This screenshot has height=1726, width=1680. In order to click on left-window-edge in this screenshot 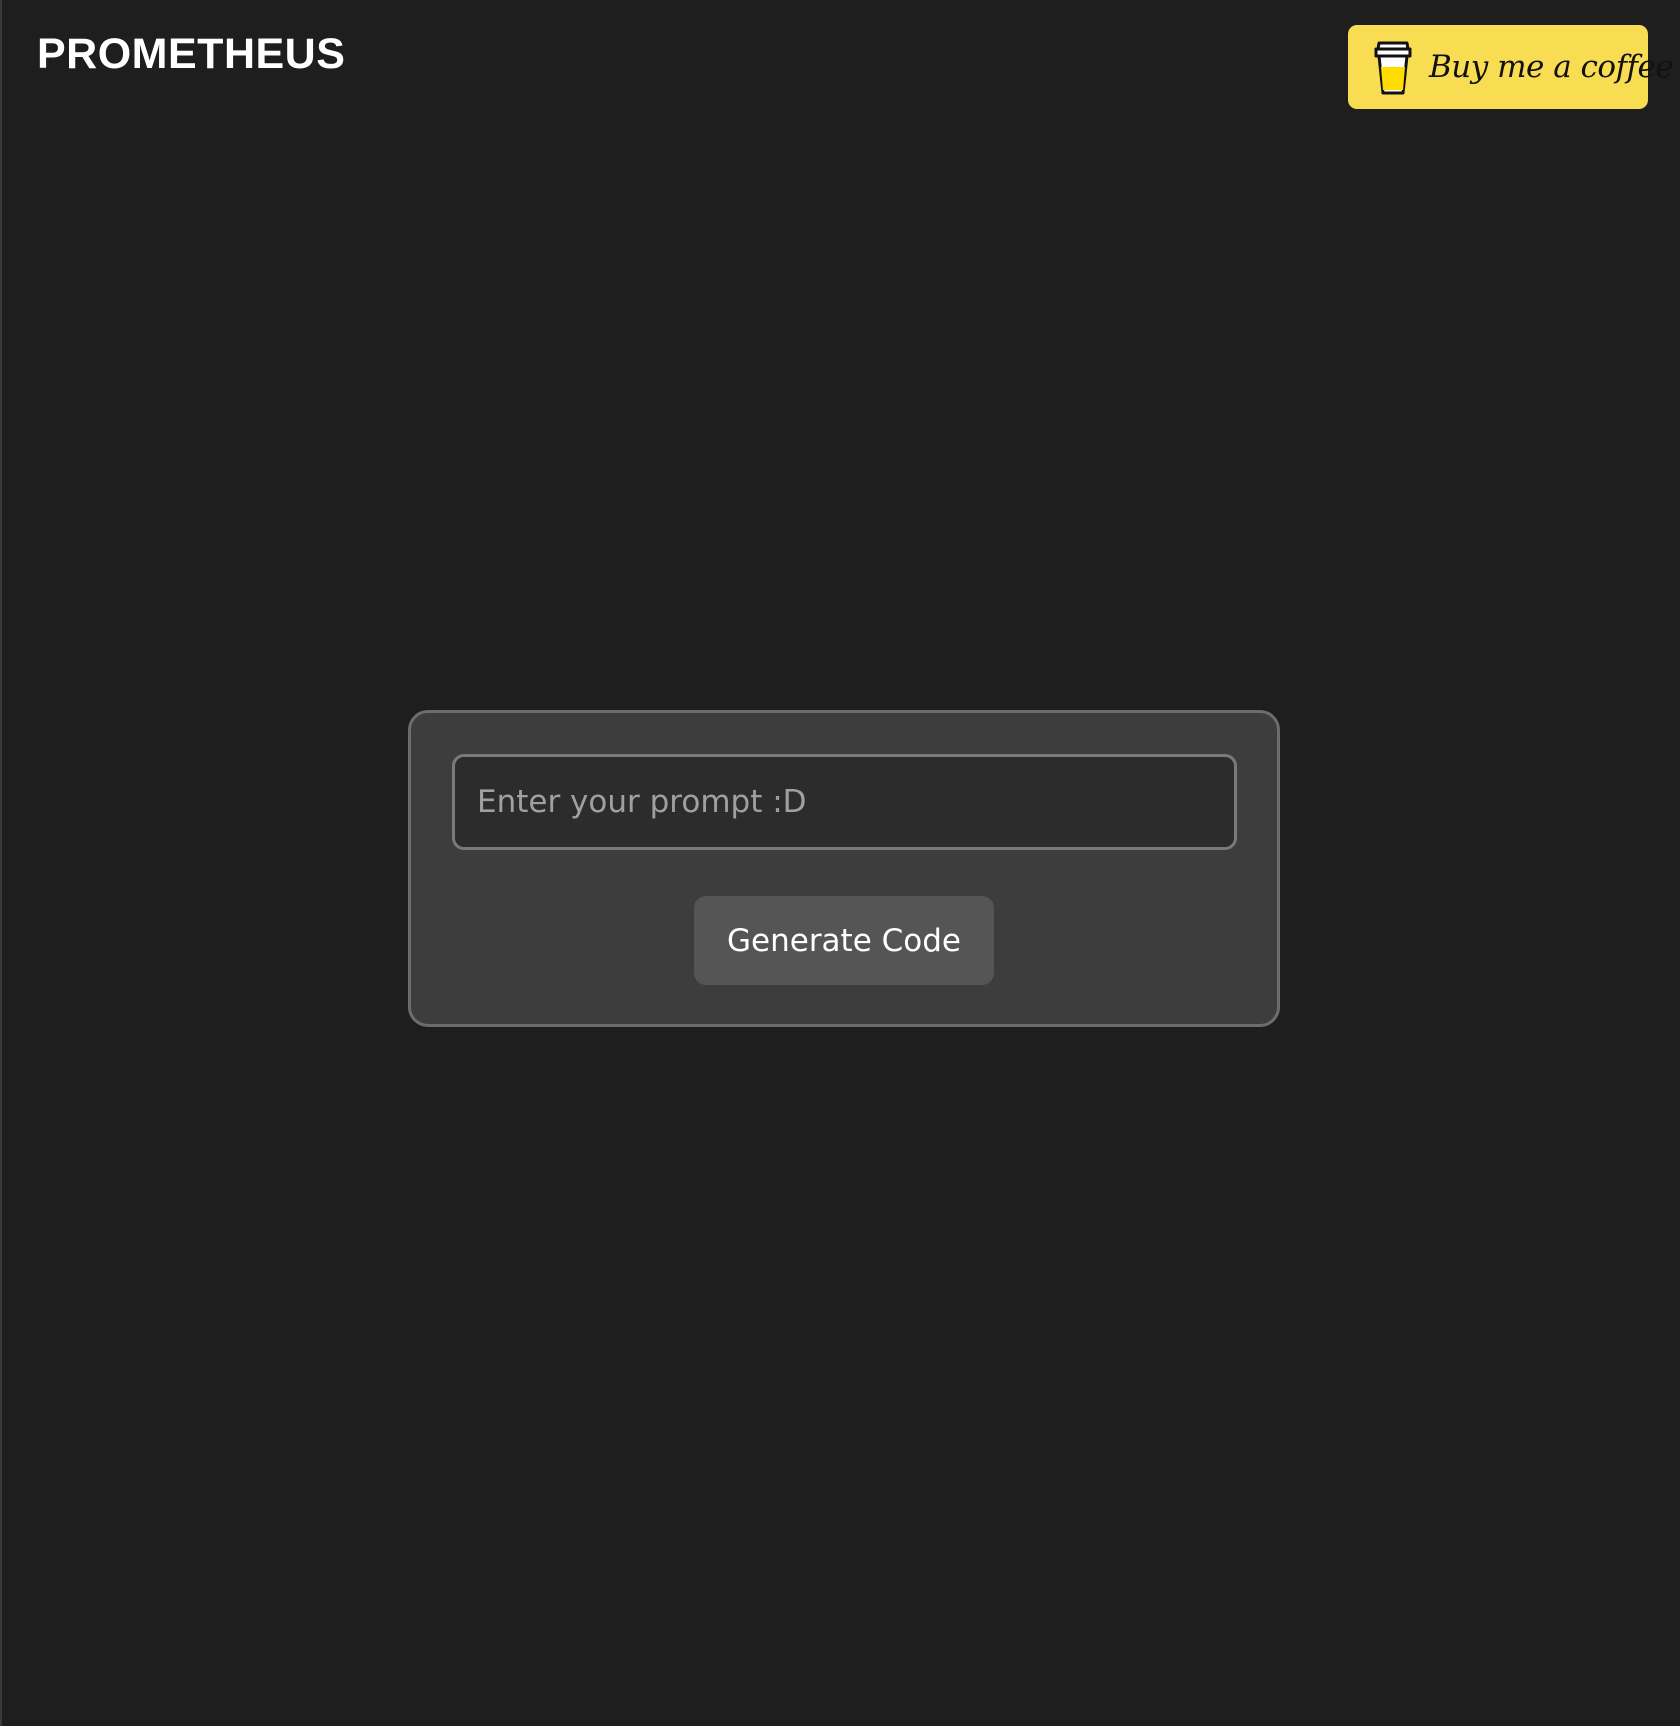, I will do `click(1, 863)`.